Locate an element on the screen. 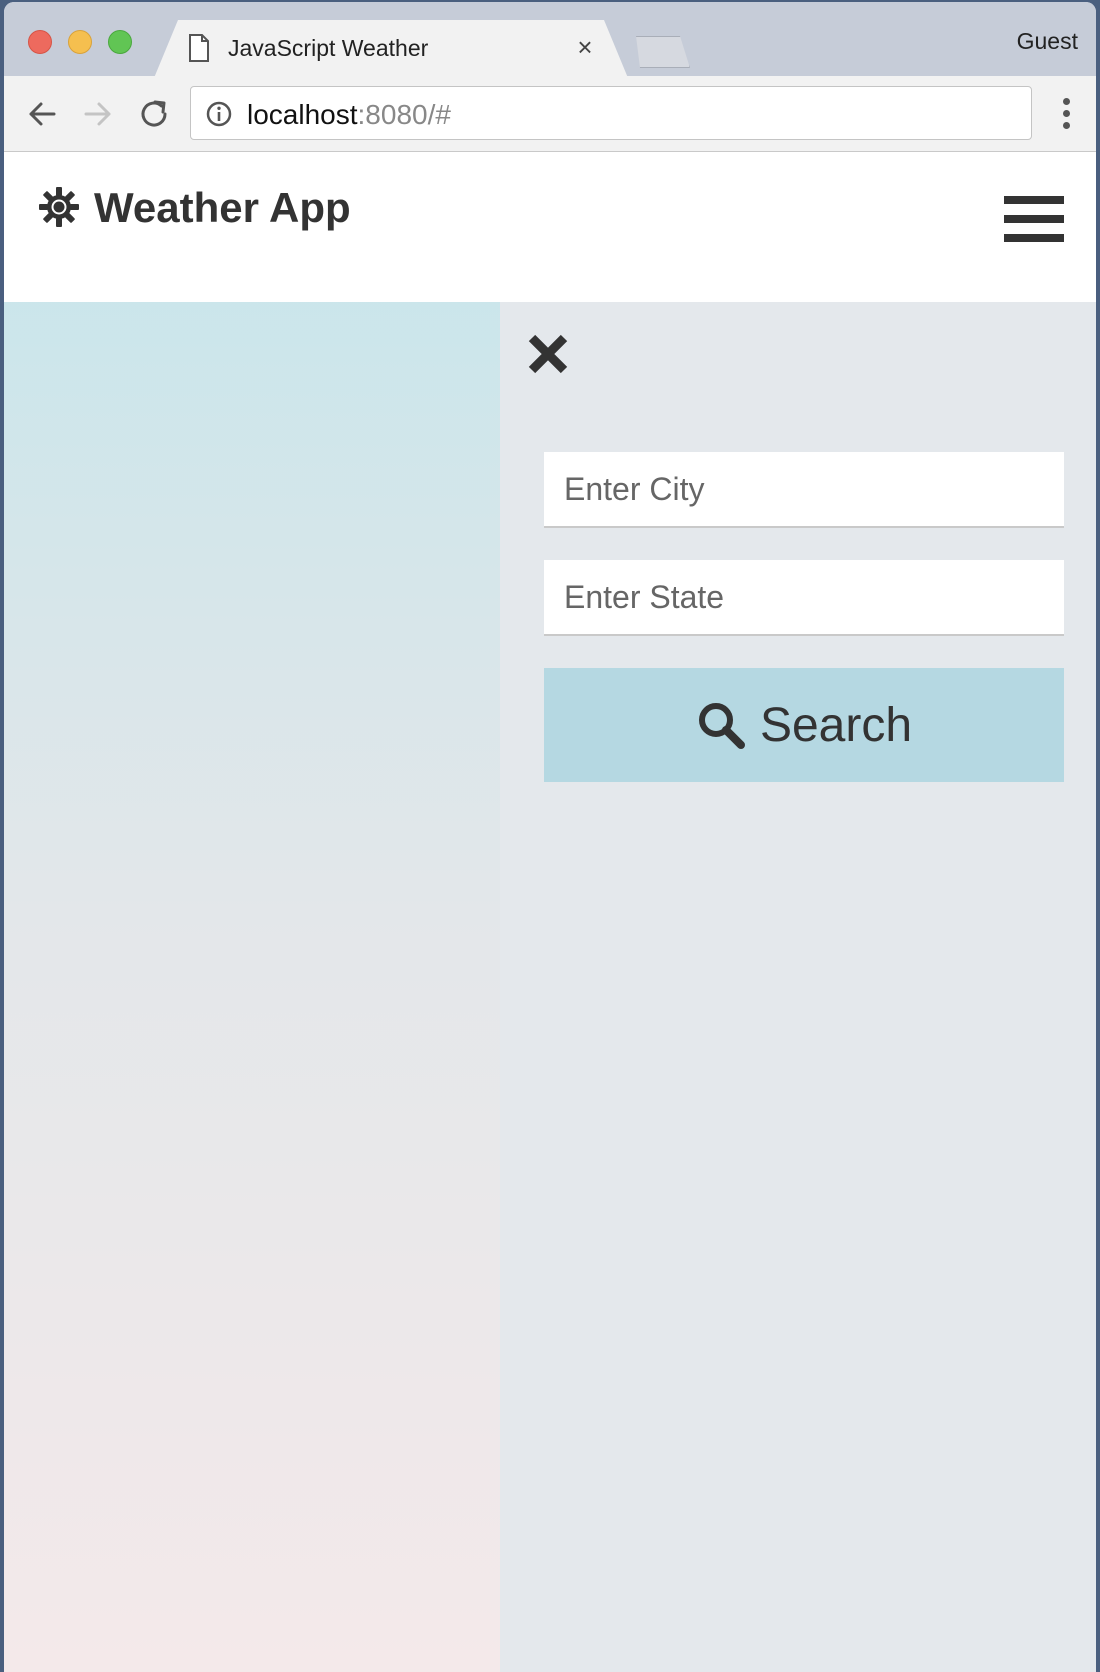 This screenshot has height=1672, width=1100. reload-icon is located at coordinates (154, 114).